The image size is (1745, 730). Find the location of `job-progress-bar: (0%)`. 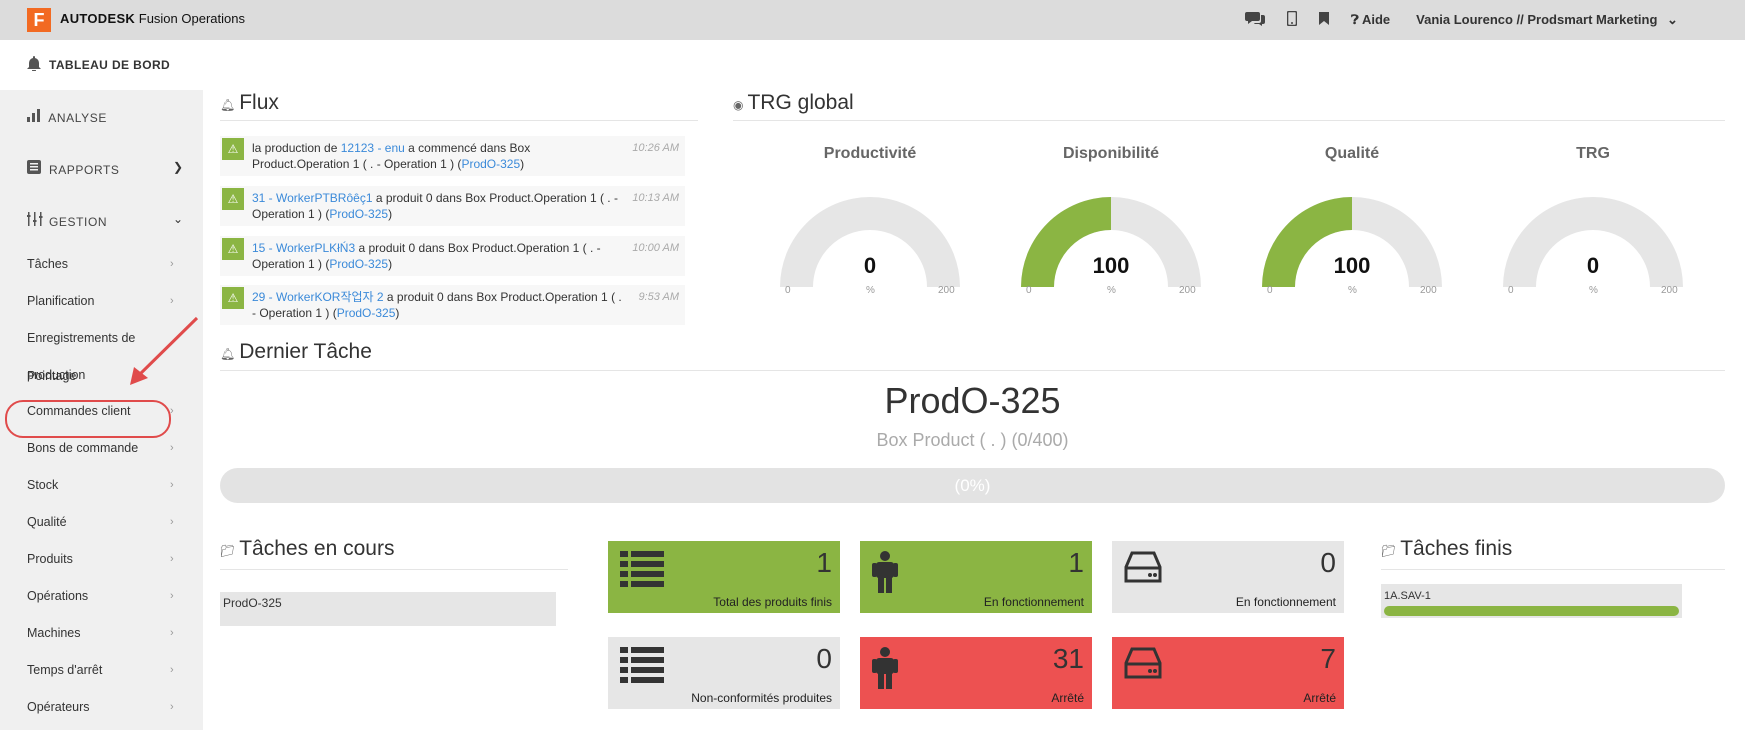

job-progress-bar: (0%) is located at coordinates (972, 485).